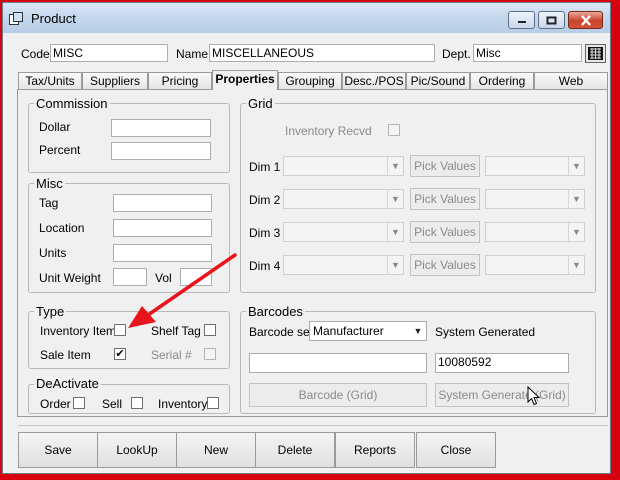  I want to click on tab-suppliers: Suppliers, so click(115, 80).